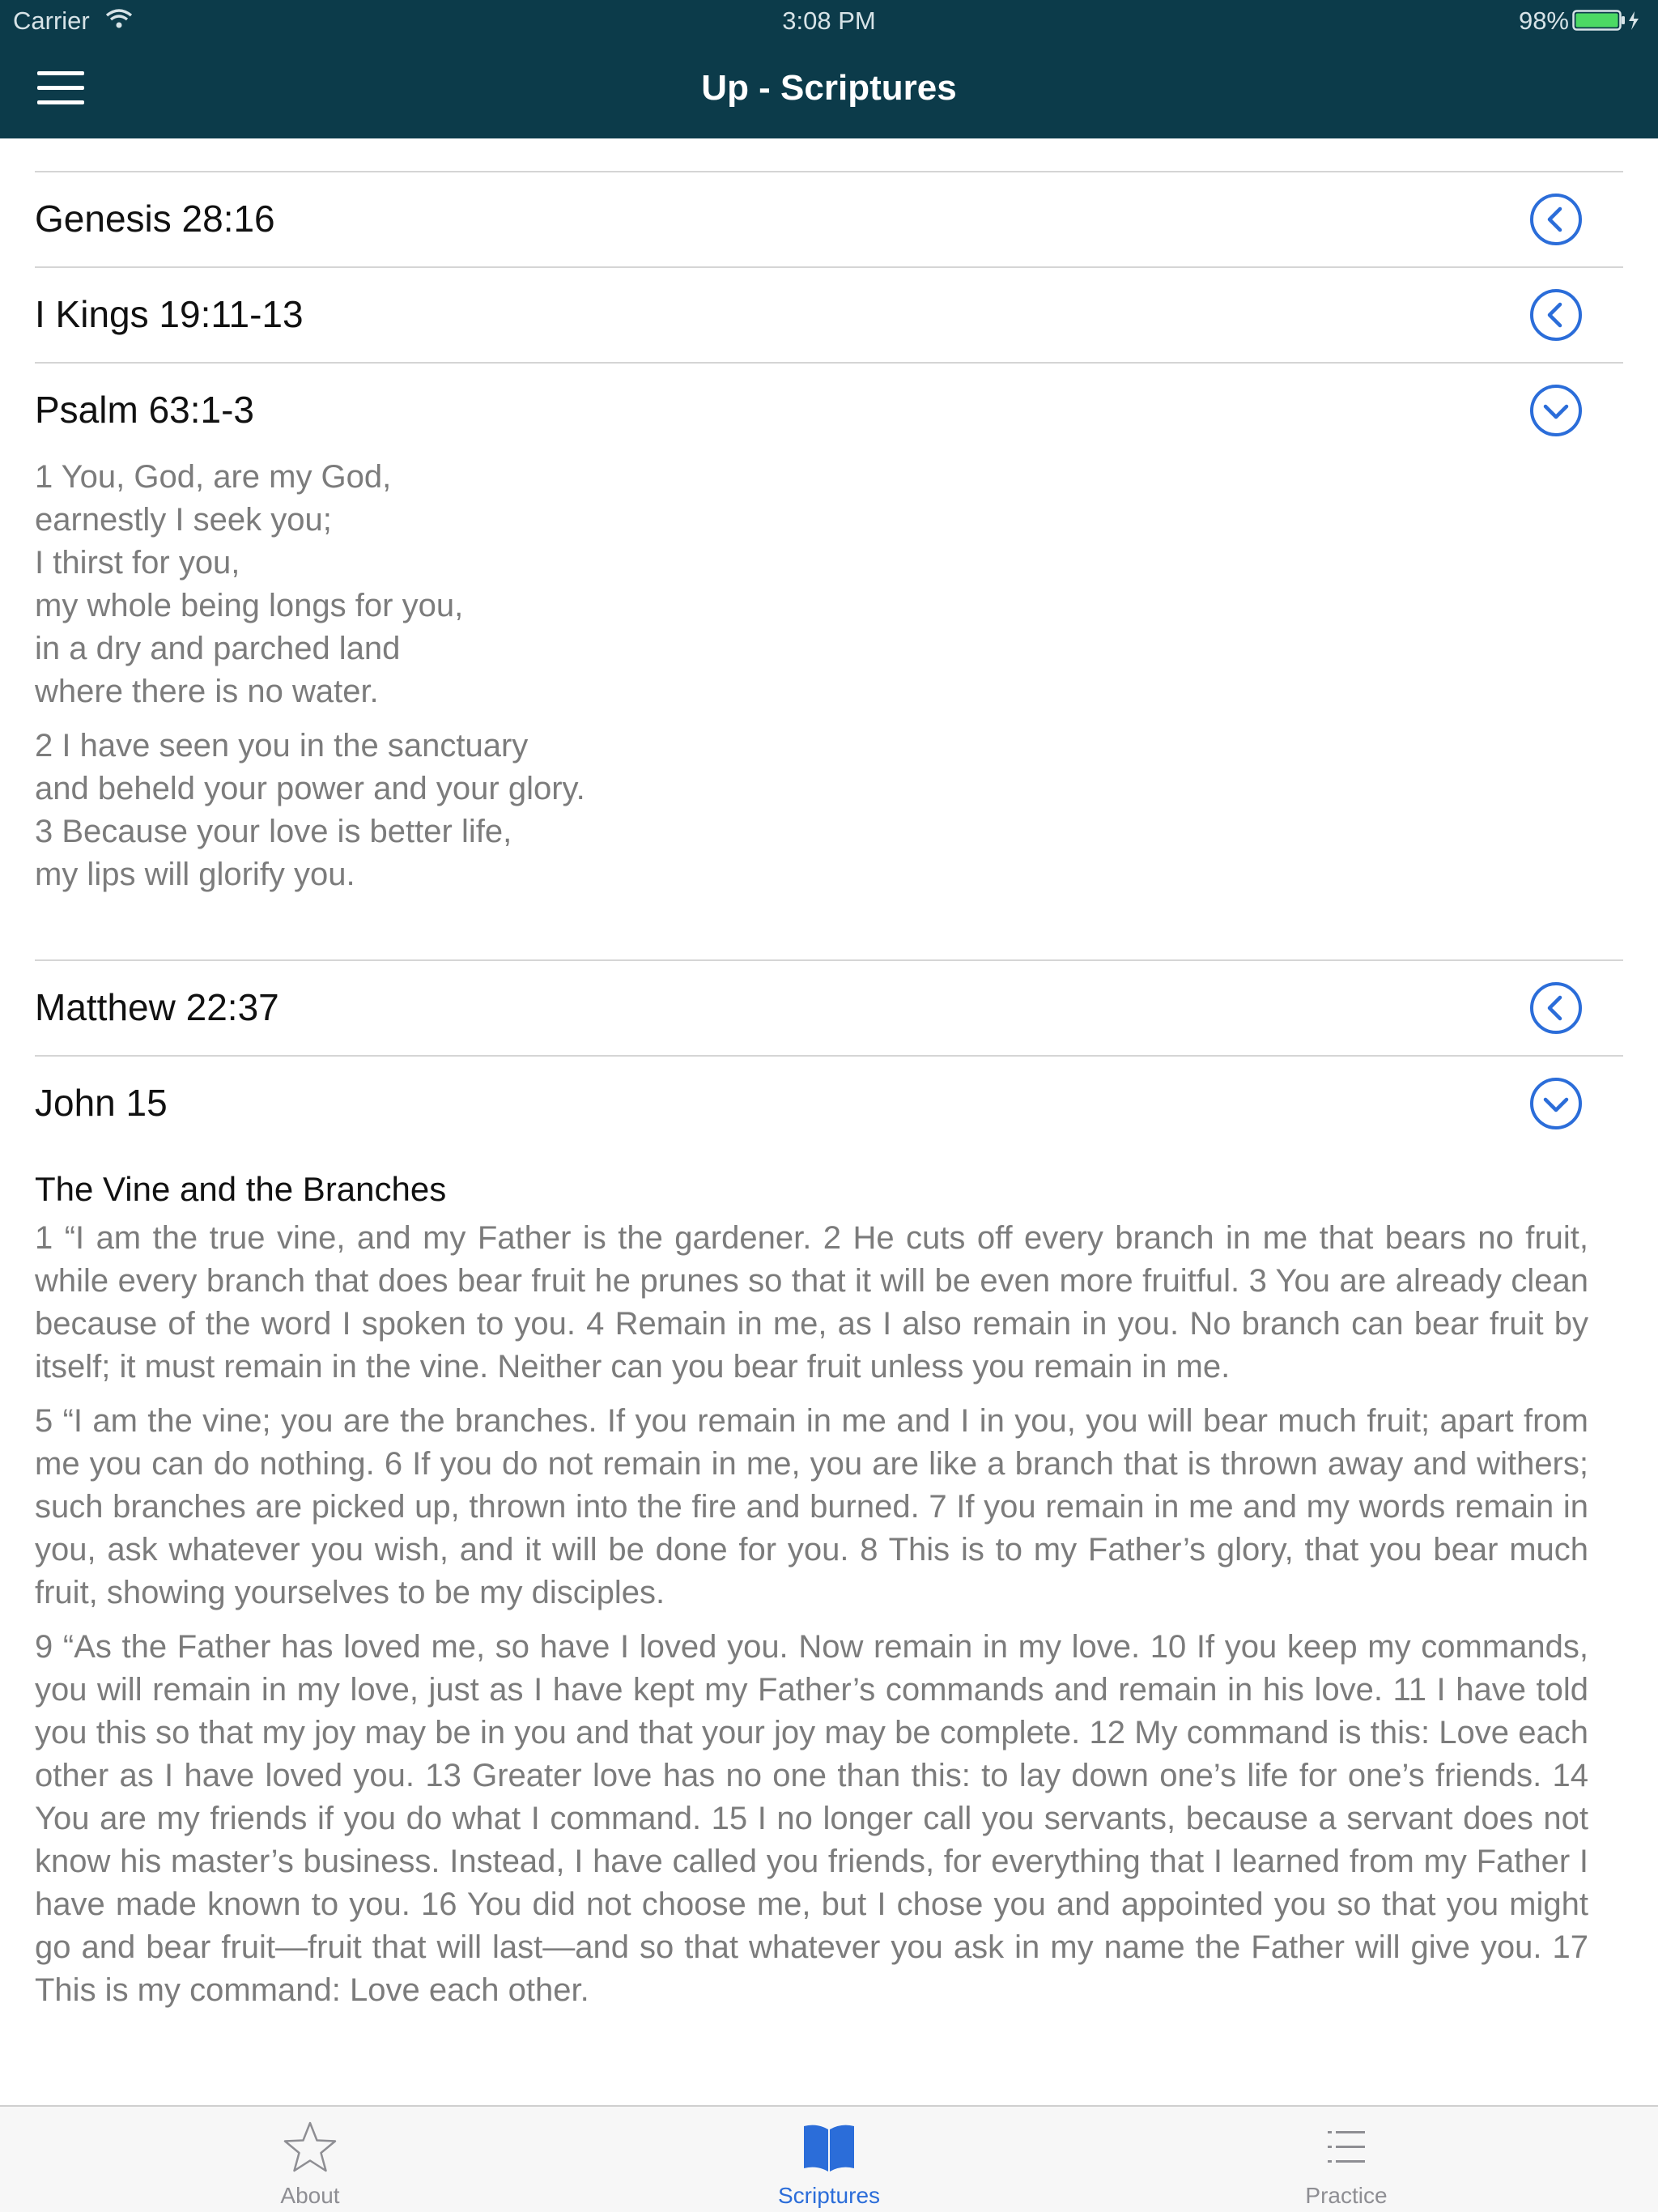 This screenshot has width=1658, height=2212. Describe the element at coordinates (207, 691) in the screenshot. I see `poem-line: where there is no water.` at that location.